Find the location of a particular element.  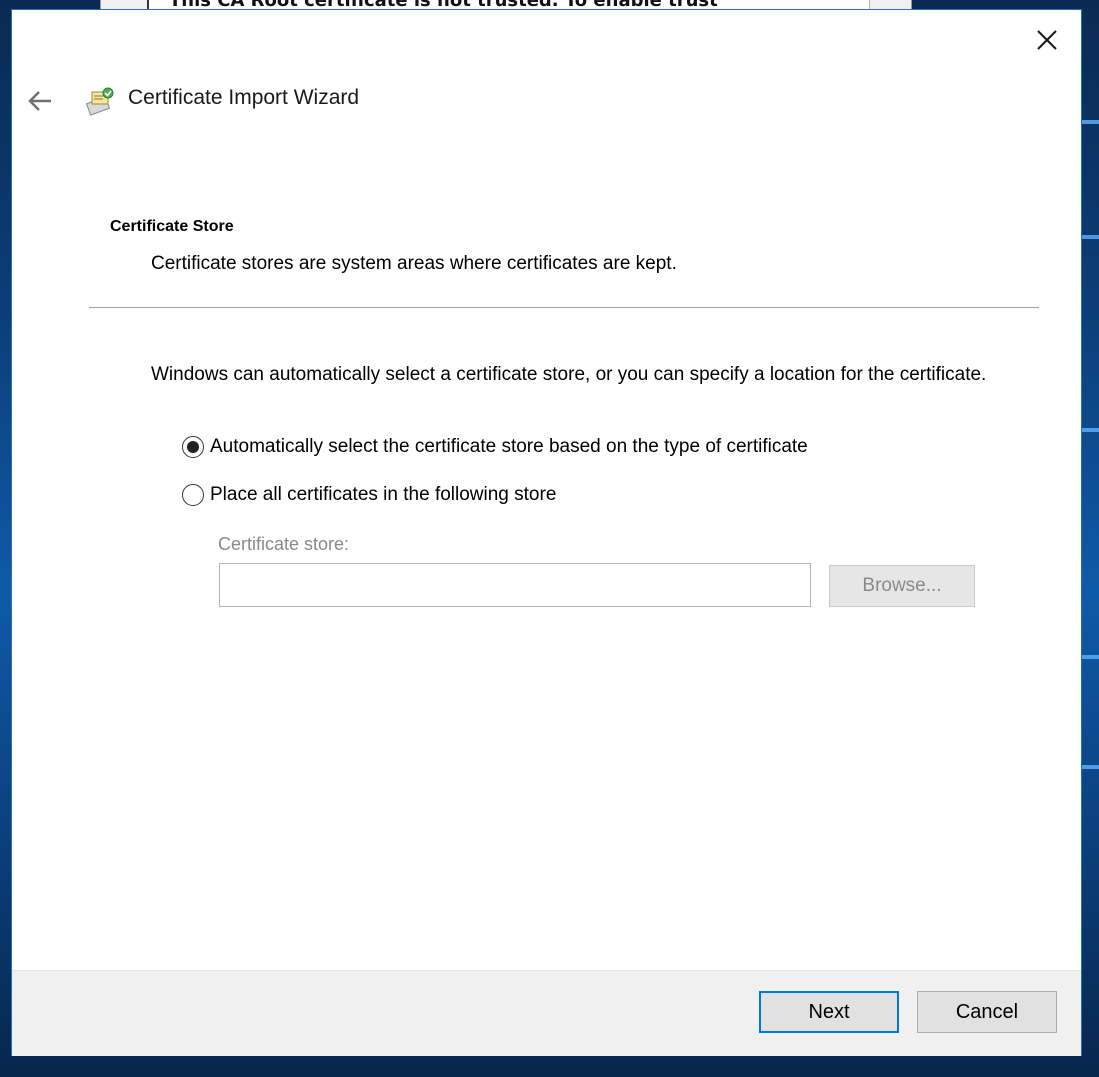

close-button is located at coordinates (1047, 40).